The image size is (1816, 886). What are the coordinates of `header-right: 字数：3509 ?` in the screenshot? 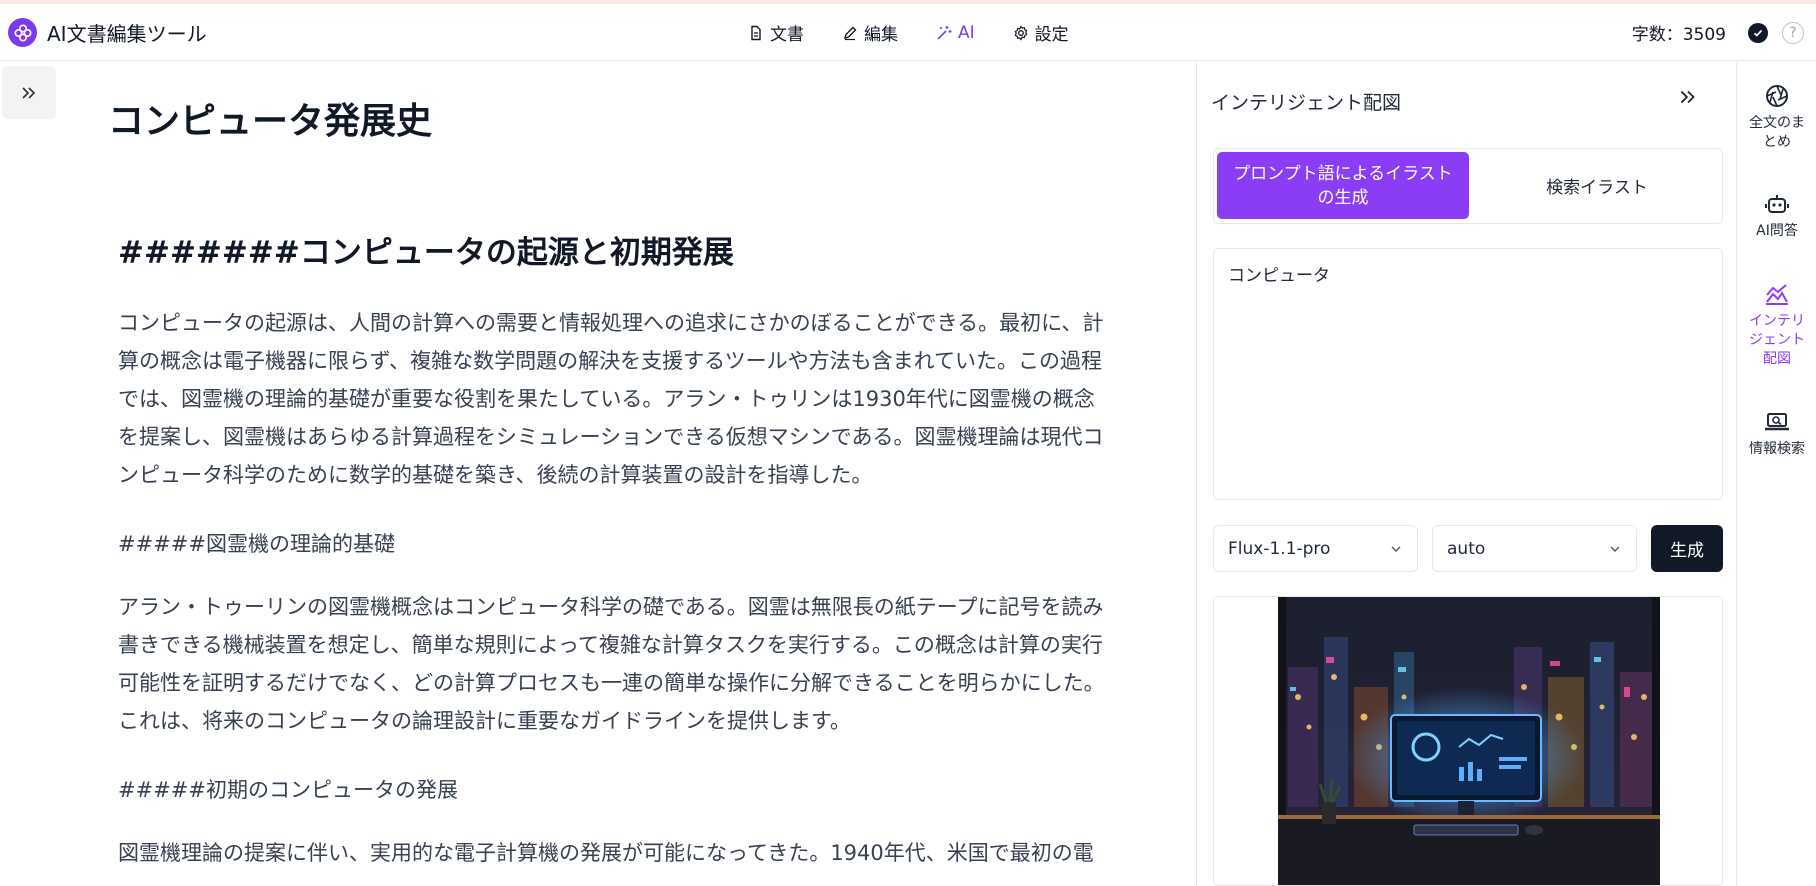 It's located at (1718, 32).